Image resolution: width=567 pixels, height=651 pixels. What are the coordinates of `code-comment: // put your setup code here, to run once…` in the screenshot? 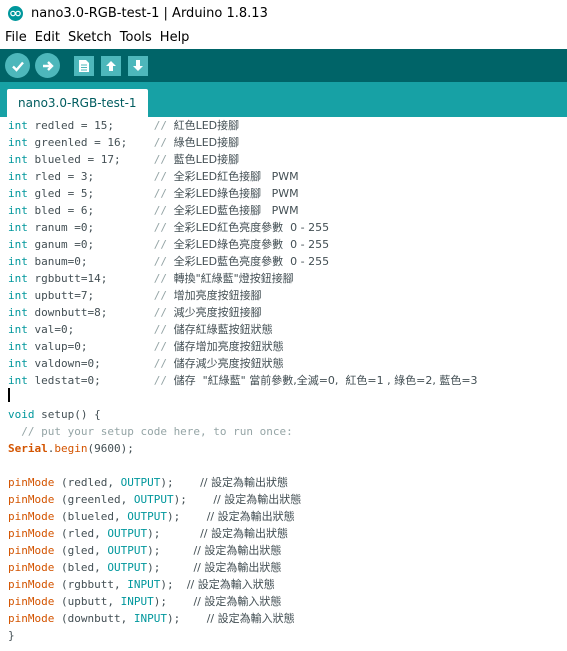 It's located at (150, 431).